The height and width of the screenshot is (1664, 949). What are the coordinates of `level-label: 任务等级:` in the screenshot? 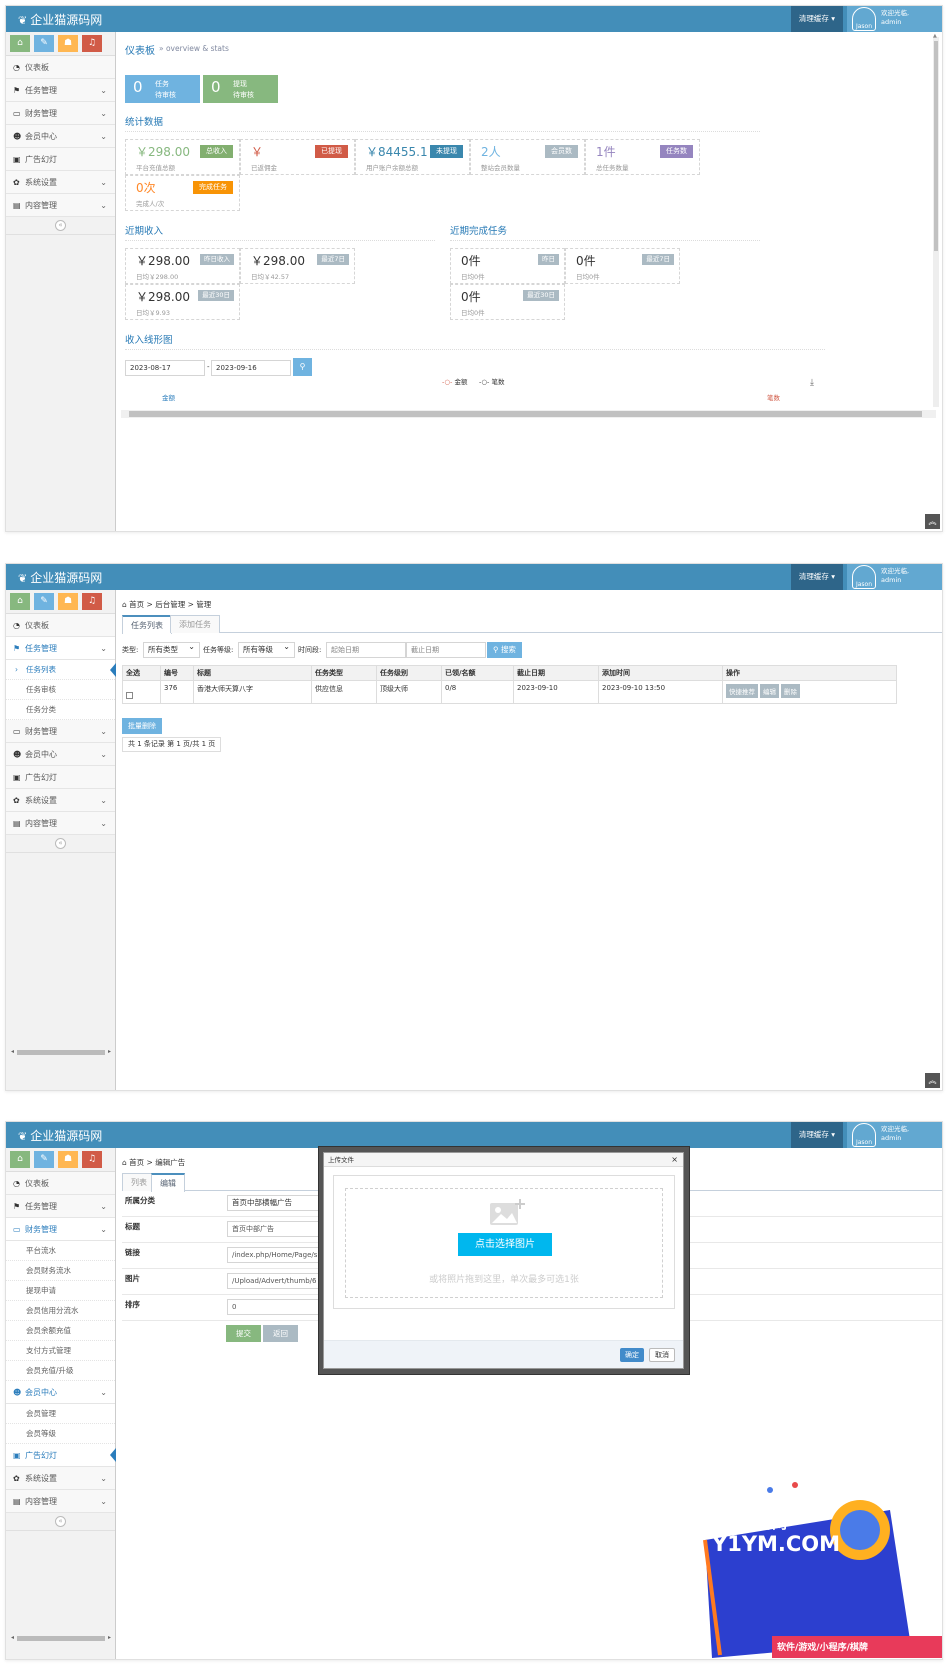 It's located at (218, 650).